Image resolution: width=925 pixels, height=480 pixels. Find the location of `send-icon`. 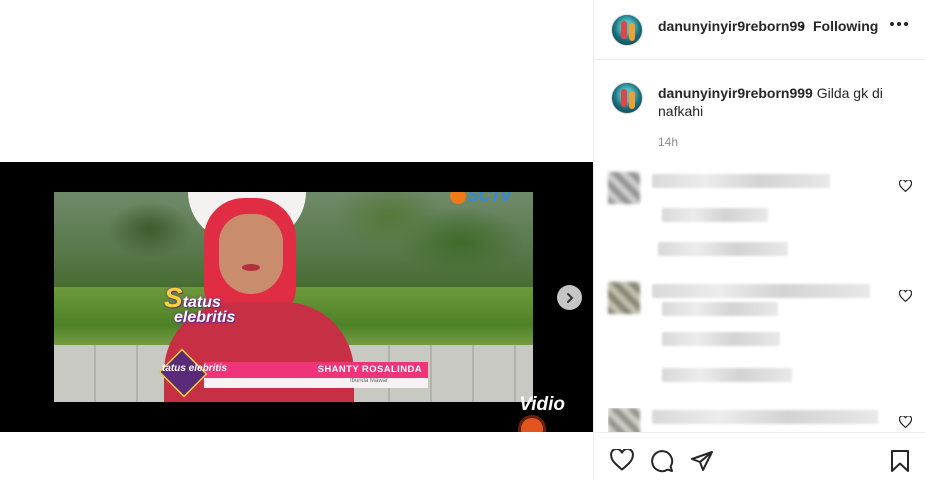

send-icon is located at coordinates (702, 461).